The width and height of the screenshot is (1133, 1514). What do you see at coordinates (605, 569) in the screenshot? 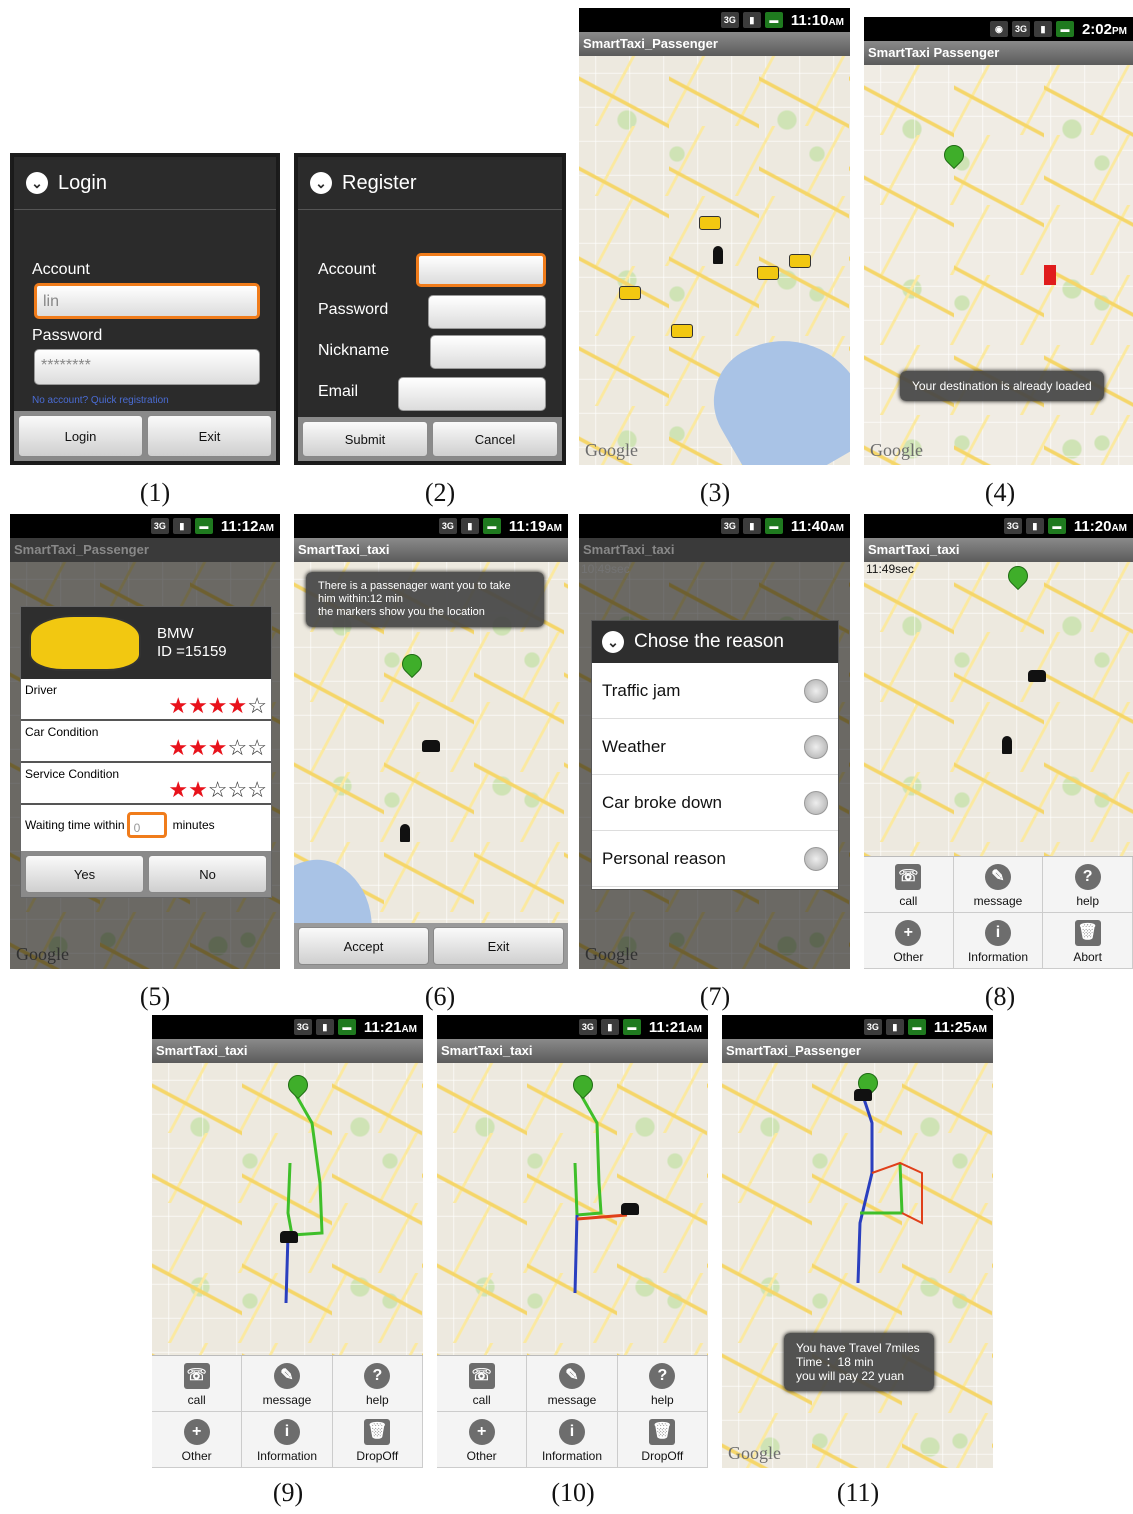
I see `timer: 10:49sec` at bounding box center [605, 569].